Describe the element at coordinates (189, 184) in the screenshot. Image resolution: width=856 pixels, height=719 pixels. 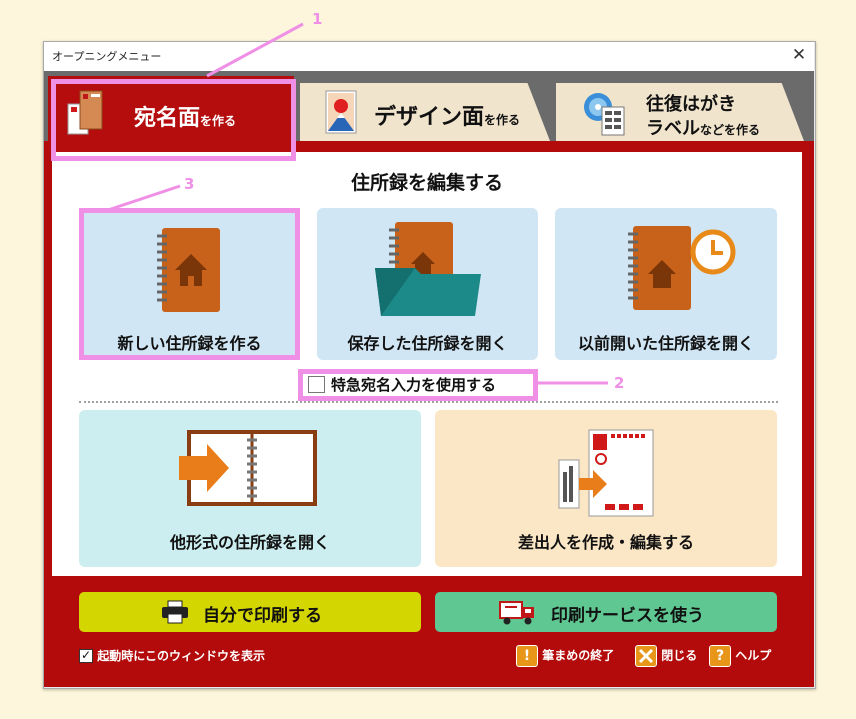
I see `annotation-number-3: 3` at that location.